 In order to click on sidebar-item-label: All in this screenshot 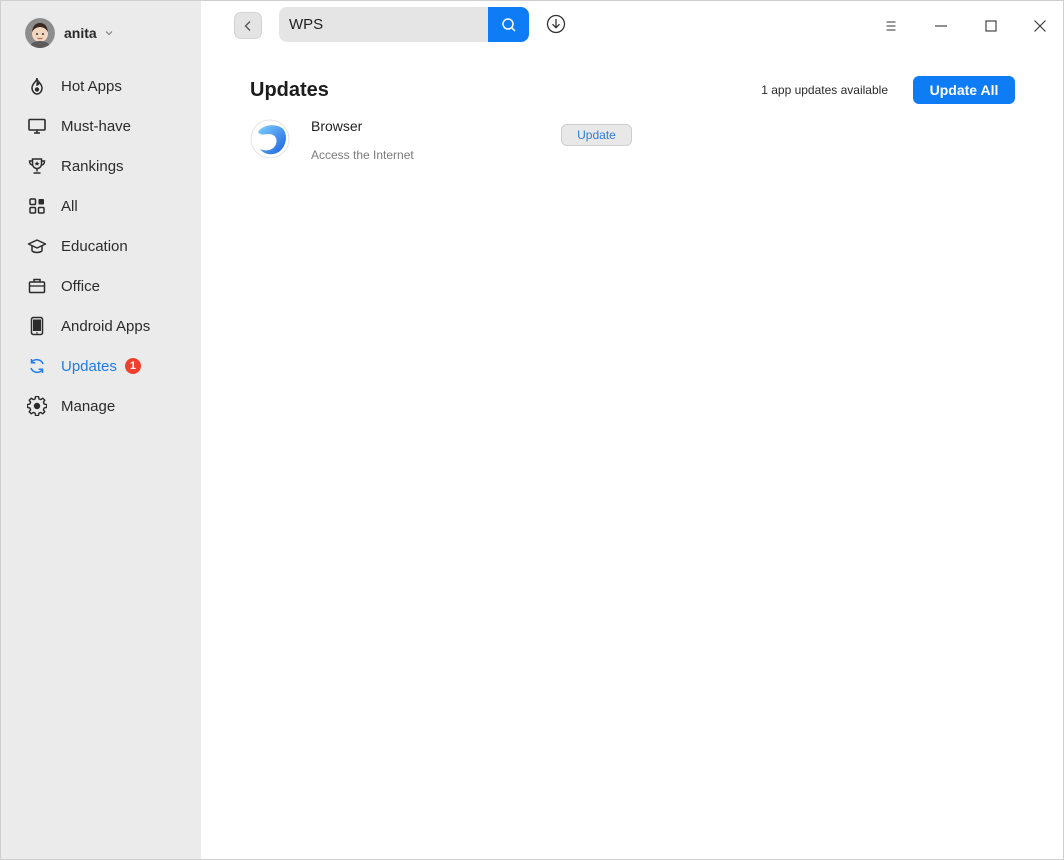, I will do `click(69, 206)`.